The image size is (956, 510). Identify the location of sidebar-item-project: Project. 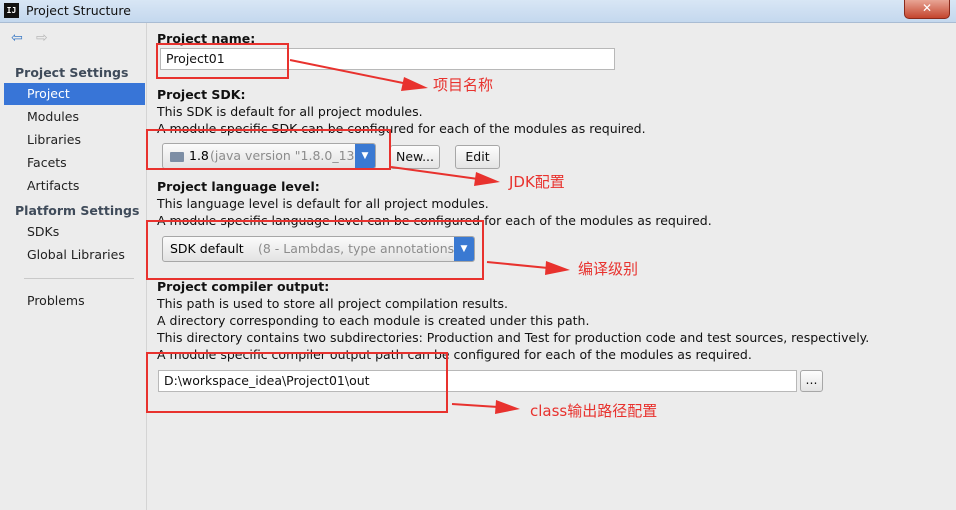
(74, 94).